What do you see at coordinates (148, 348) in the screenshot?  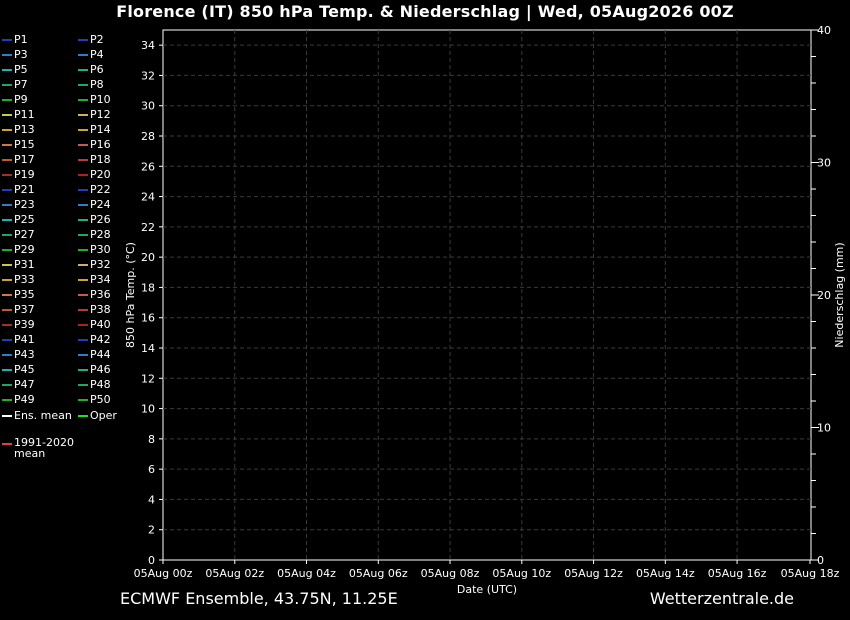 I see `y-tick-label-left: 14` at bounding box center [148, 348].